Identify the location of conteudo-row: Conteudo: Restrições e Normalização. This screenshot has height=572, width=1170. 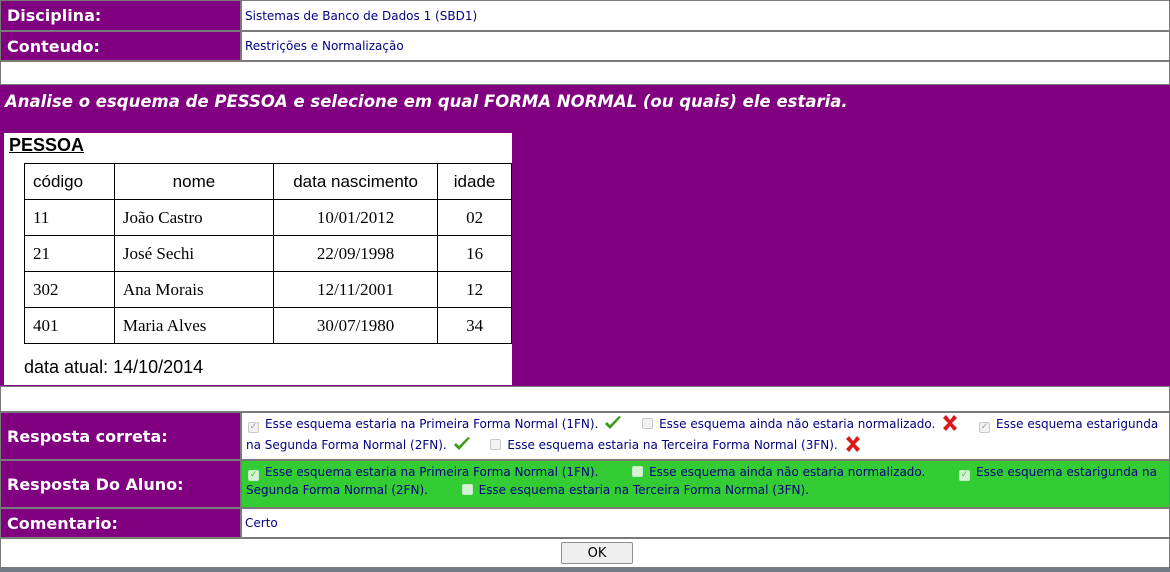
(585, 46).